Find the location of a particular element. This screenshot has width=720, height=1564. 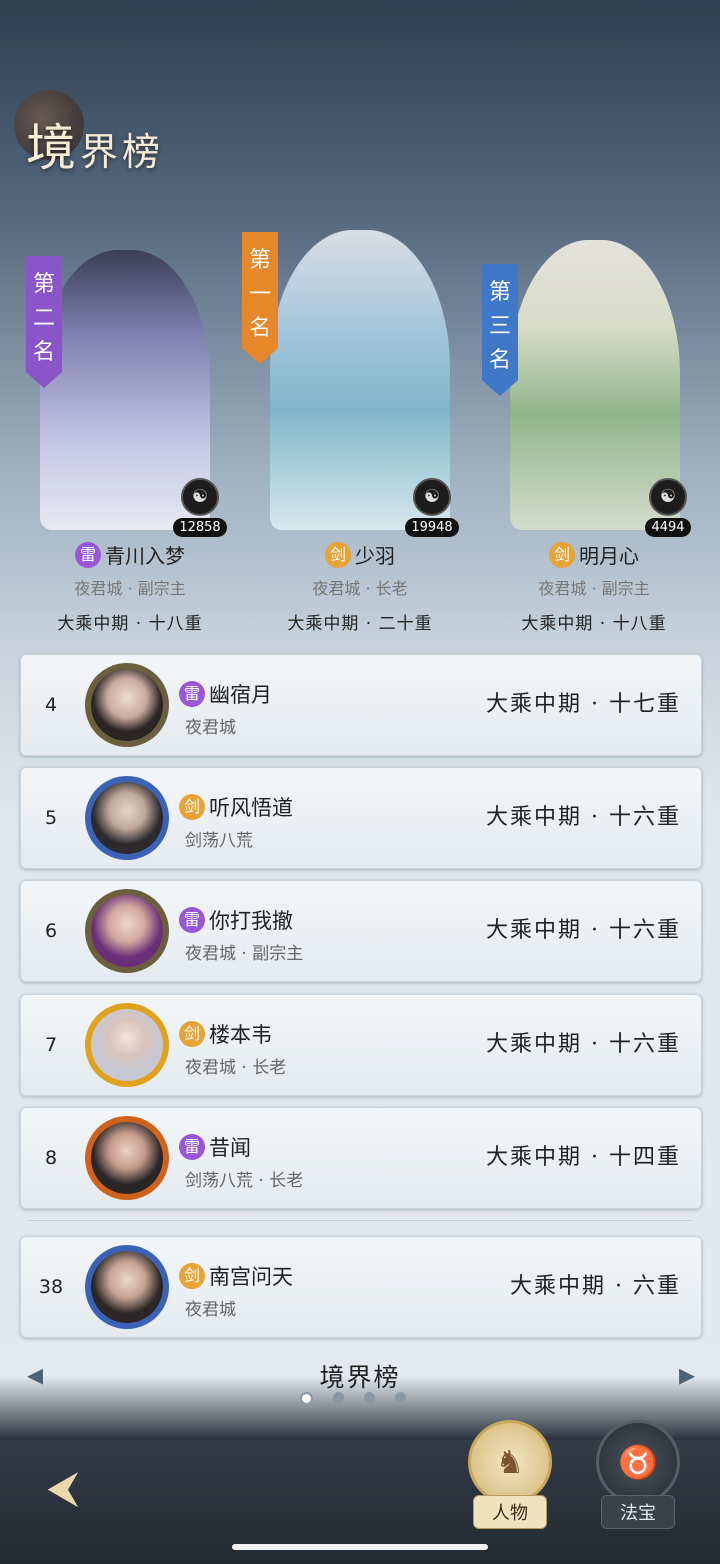

score-badge: ☯ 12858 is located at coordinates (200, 507).